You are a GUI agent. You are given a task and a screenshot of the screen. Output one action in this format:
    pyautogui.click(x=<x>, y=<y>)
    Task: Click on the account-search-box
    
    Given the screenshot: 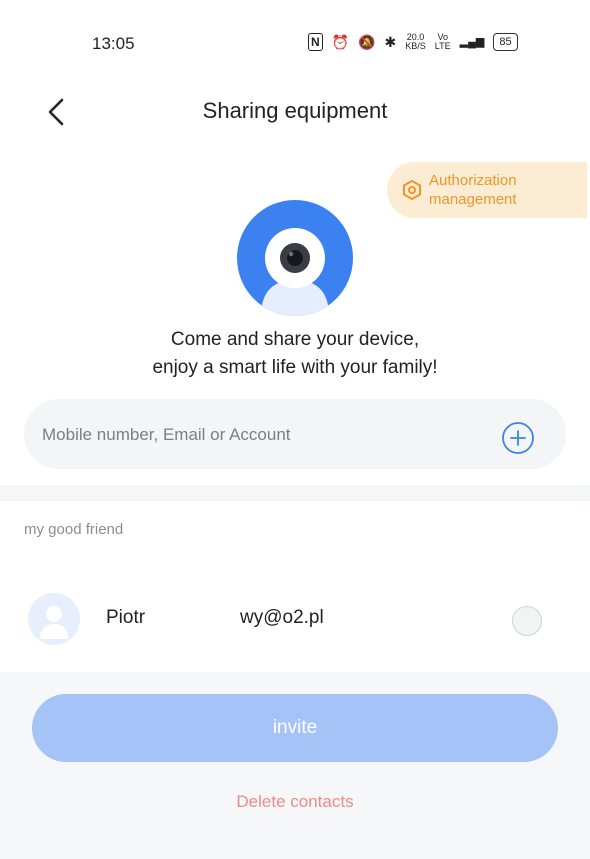 What is the action you would take?
    pyautogui.click(x=295, y=435)
    